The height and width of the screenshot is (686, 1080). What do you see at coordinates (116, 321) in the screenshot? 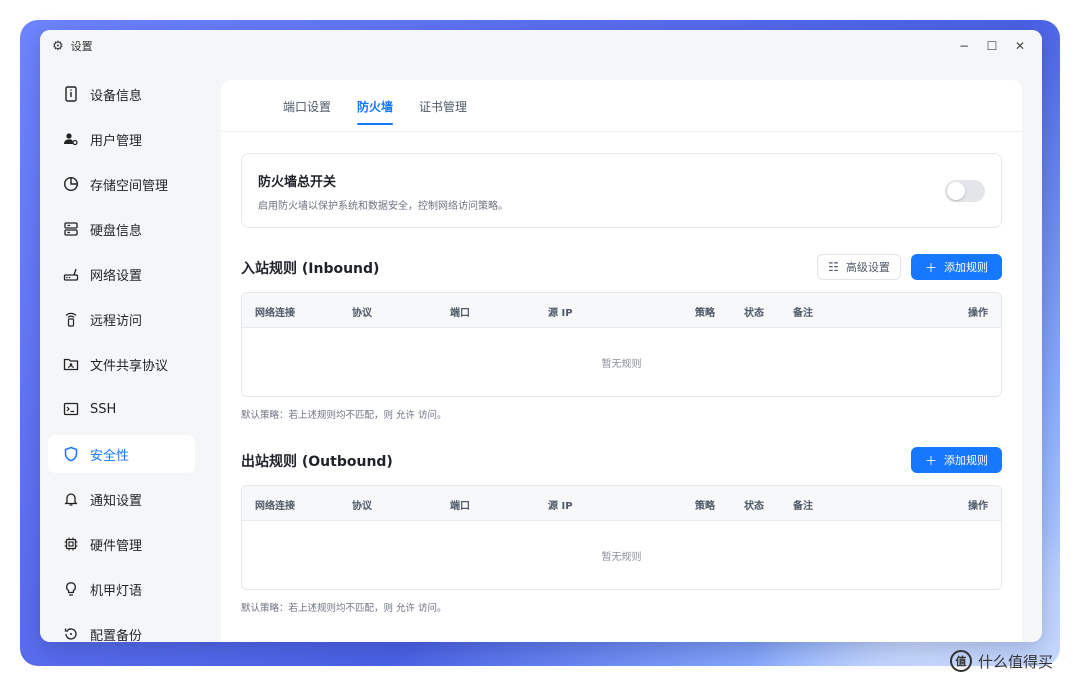
I see `sidebar-item-label: 远程访问` at bounding box center [116, 321].